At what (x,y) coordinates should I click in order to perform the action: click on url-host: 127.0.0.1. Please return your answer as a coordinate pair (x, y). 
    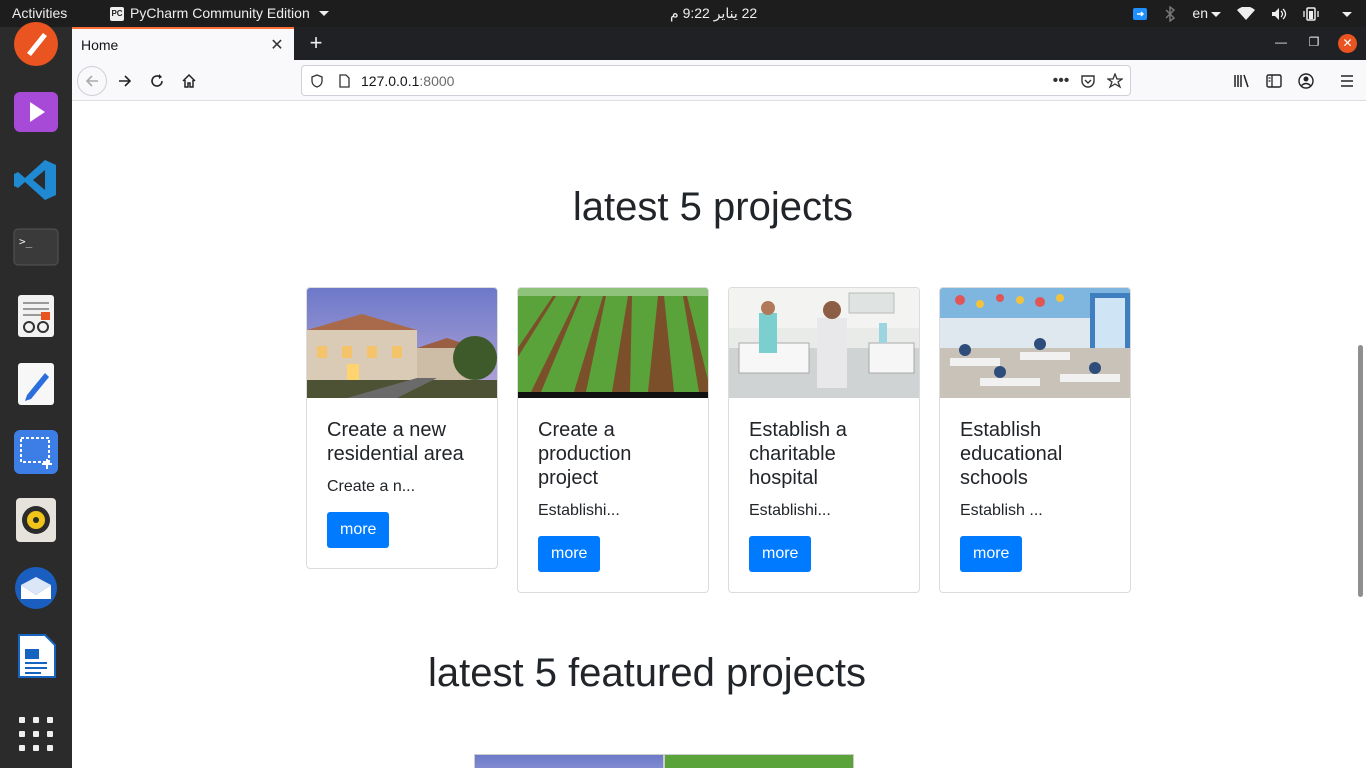
    Looking at the image, I should click on (390, 81).